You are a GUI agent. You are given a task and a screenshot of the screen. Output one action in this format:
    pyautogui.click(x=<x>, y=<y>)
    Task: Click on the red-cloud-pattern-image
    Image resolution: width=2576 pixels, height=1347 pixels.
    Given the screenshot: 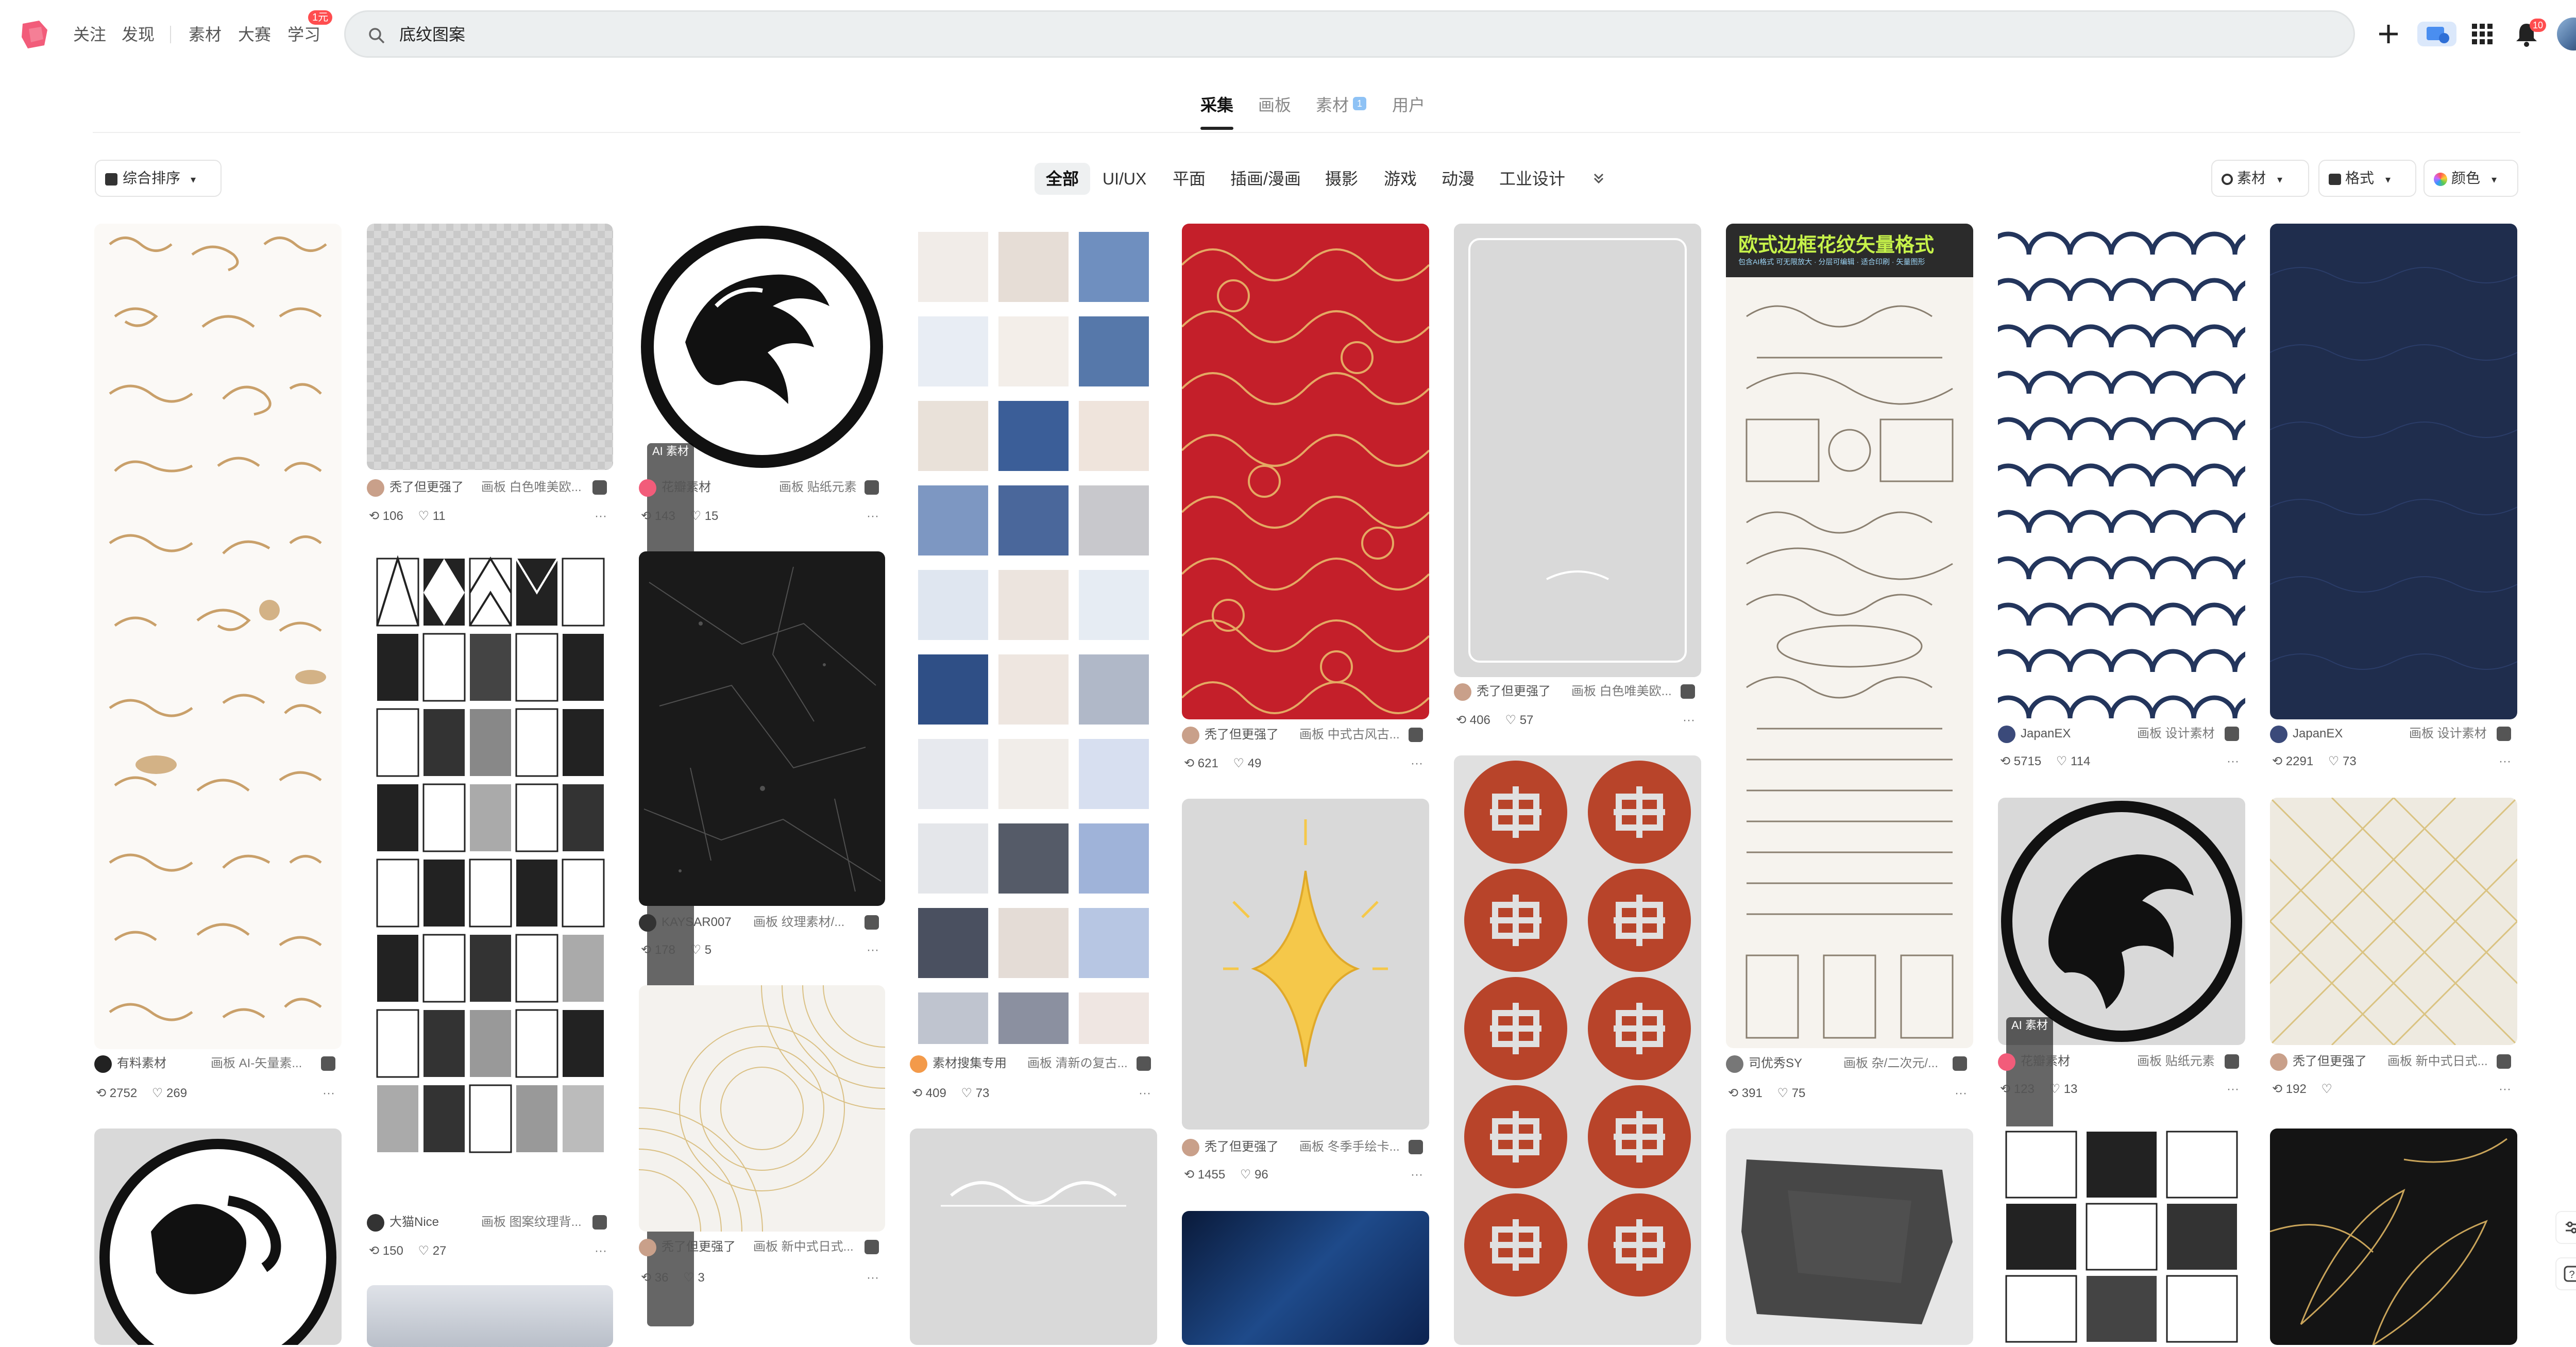 What is the action you would take?
    pyautogui.click(x=1305, y=471)
    